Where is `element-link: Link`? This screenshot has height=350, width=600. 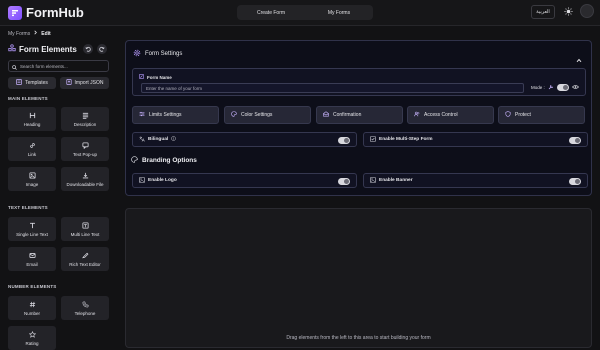 element-link: Link is located at coordinates (32, 149).